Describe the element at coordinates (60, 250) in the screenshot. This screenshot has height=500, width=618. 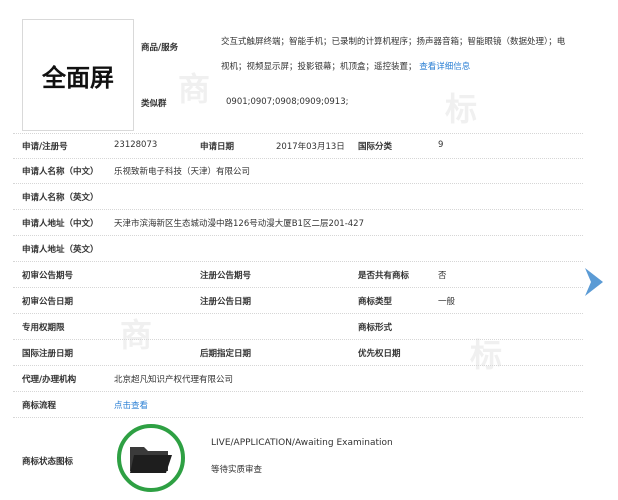
I see `address-en-label: 申请人地址（英文）` at that location.